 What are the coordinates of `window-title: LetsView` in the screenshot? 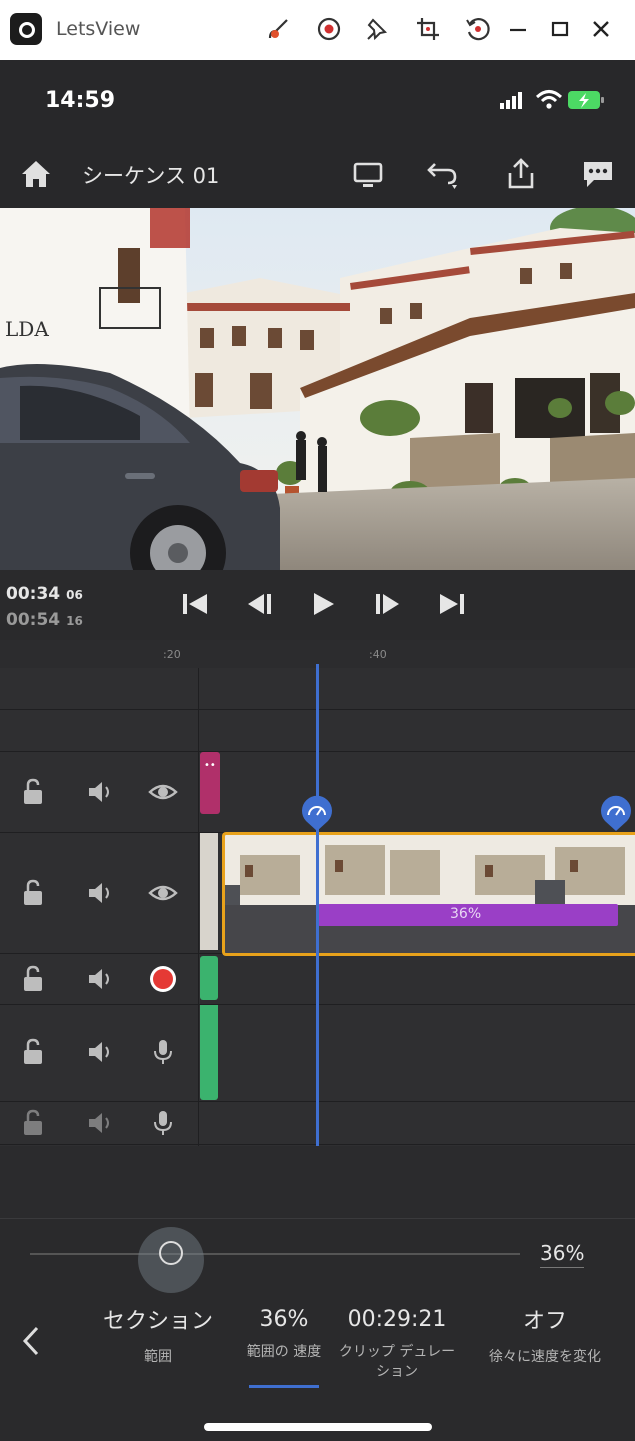 It's located at (98, 29).